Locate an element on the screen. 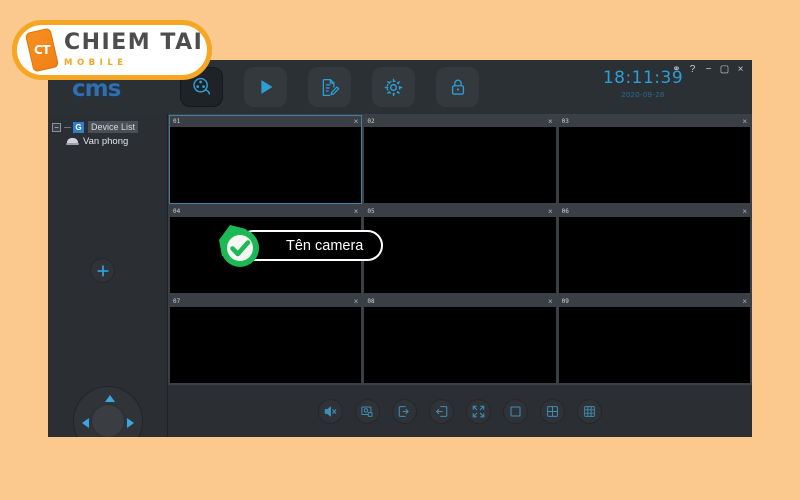  layout-9-icon is located at coordinates (589, 411).